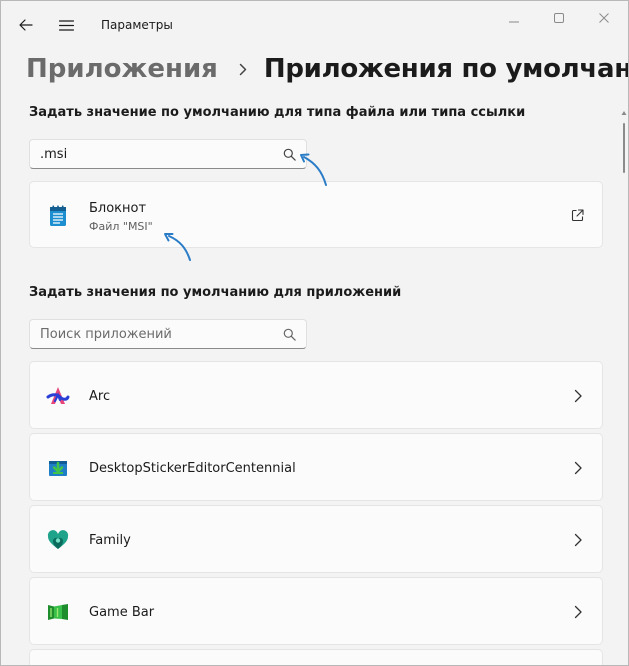 This screenshot has width=629, height=666. I want to click on app-name: Game Bar, so click(122, 612).